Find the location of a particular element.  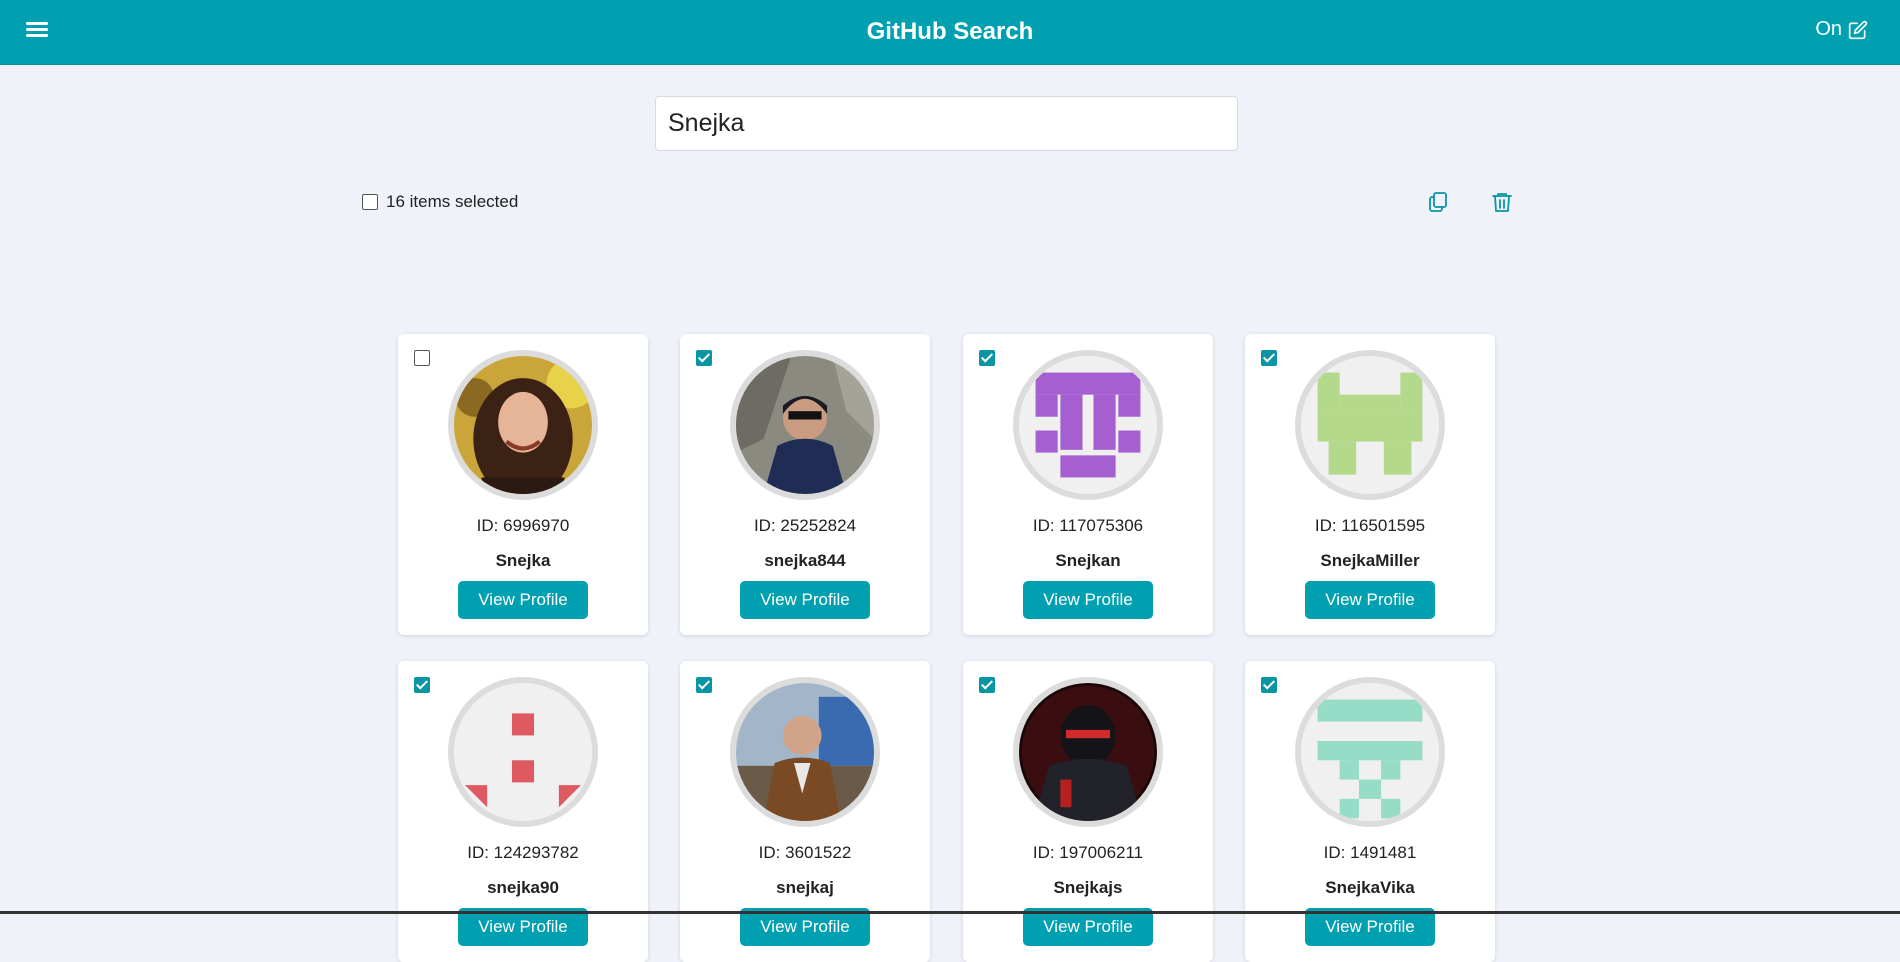

header-bar: GitHub Search On is located at coordinates (950, 32).